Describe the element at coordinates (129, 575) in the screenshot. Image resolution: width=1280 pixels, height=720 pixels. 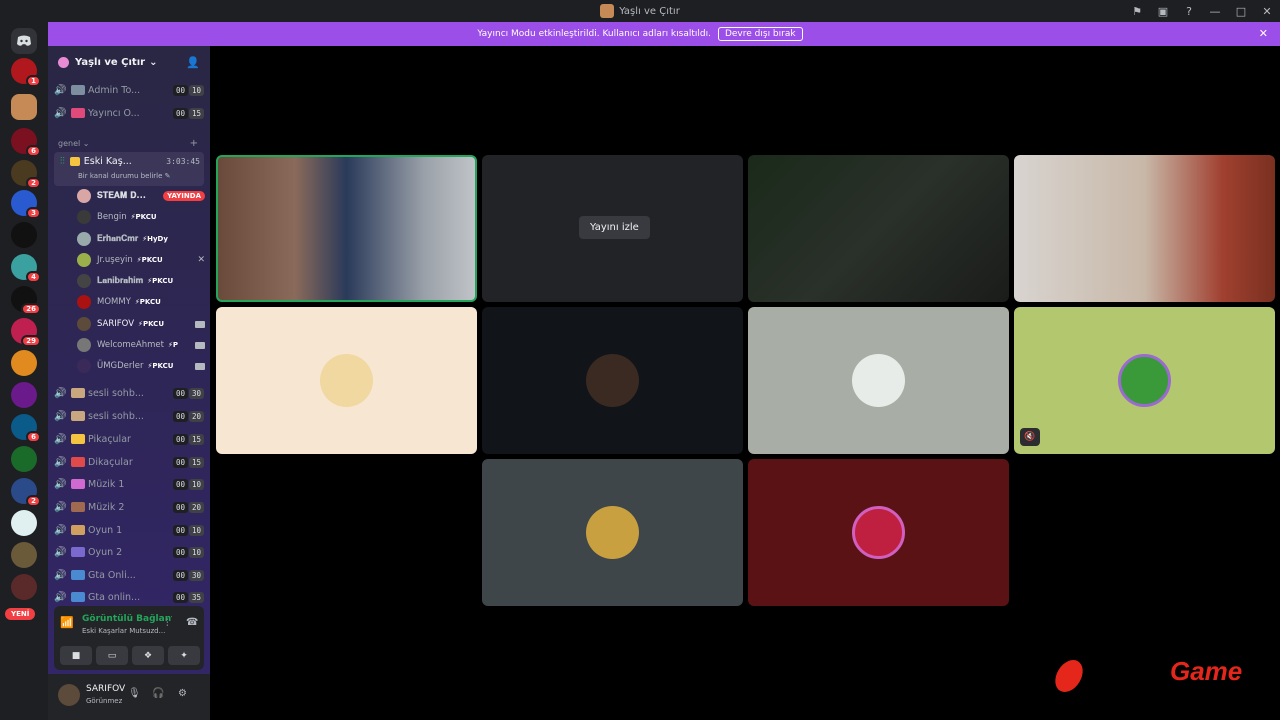
I see `voice-channel: 🔊 Gta Onli... 00 30` at that location.